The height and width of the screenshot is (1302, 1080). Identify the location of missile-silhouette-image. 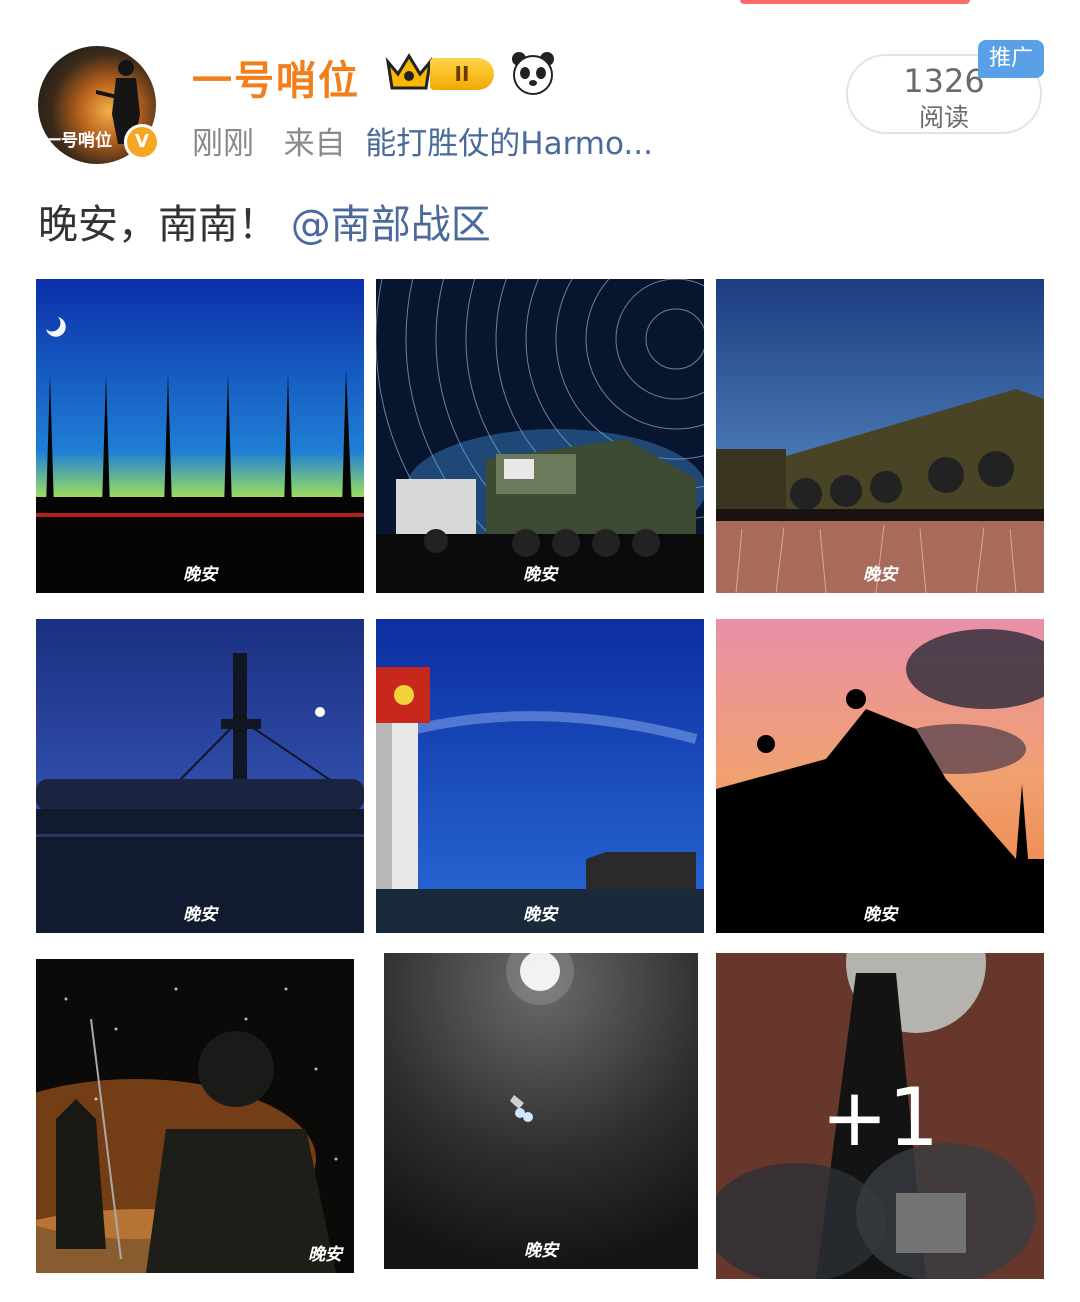
(200, 436).